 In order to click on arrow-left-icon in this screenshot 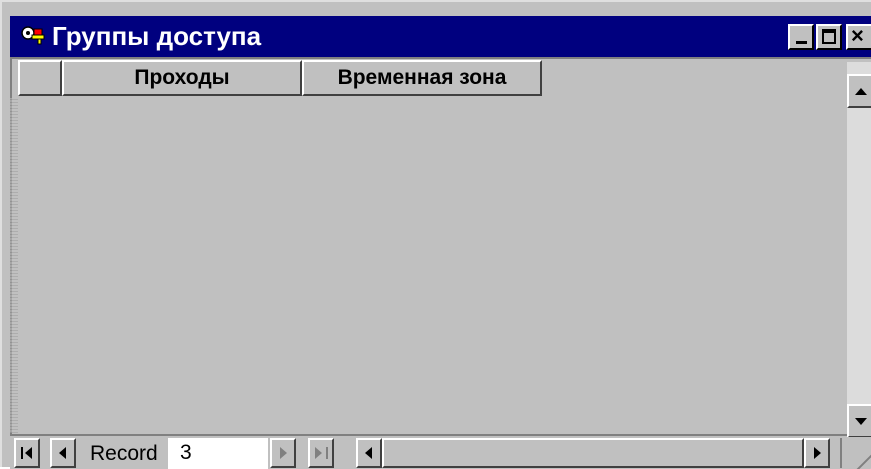, I will do `click(368, 453)`.